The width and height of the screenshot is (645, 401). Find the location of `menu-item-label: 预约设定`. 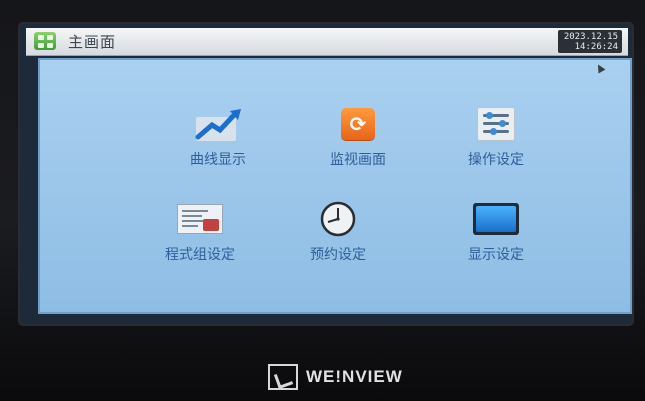

menu-item-label: 预约设定 is located at coordinates (338, 255).